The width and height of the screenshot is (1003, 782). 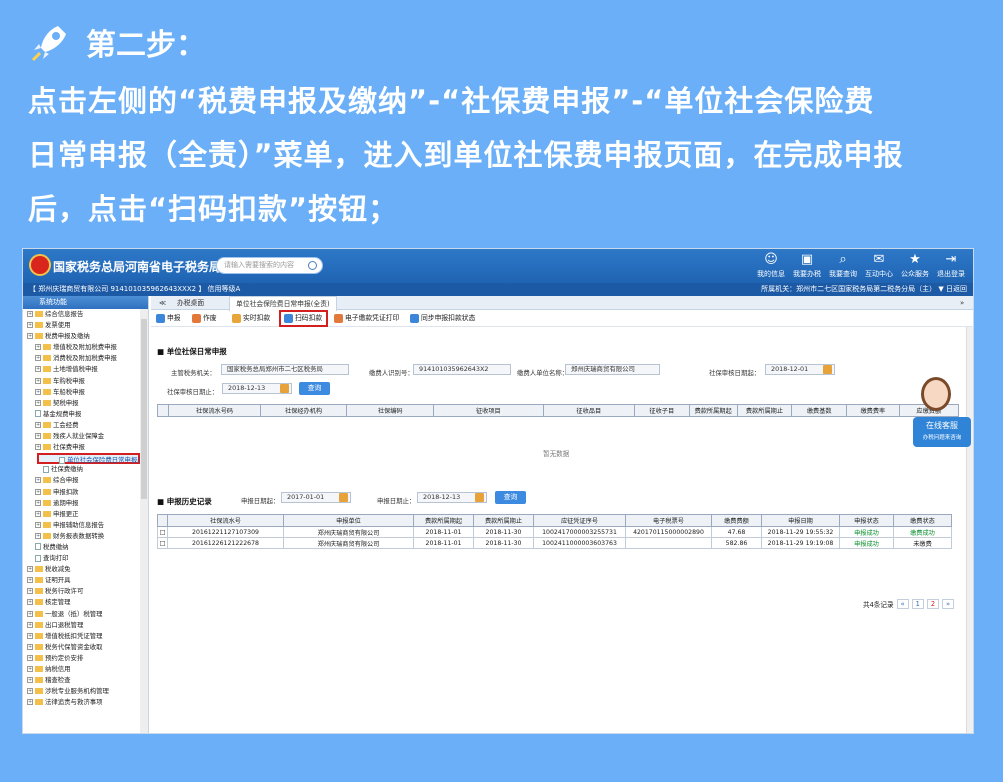 What do you see at coordinates (285, 369) in the screenshot?
I see `tax-office-field: 国家税务总局郑州市二七区税务局` at bounding box center [285, 369].